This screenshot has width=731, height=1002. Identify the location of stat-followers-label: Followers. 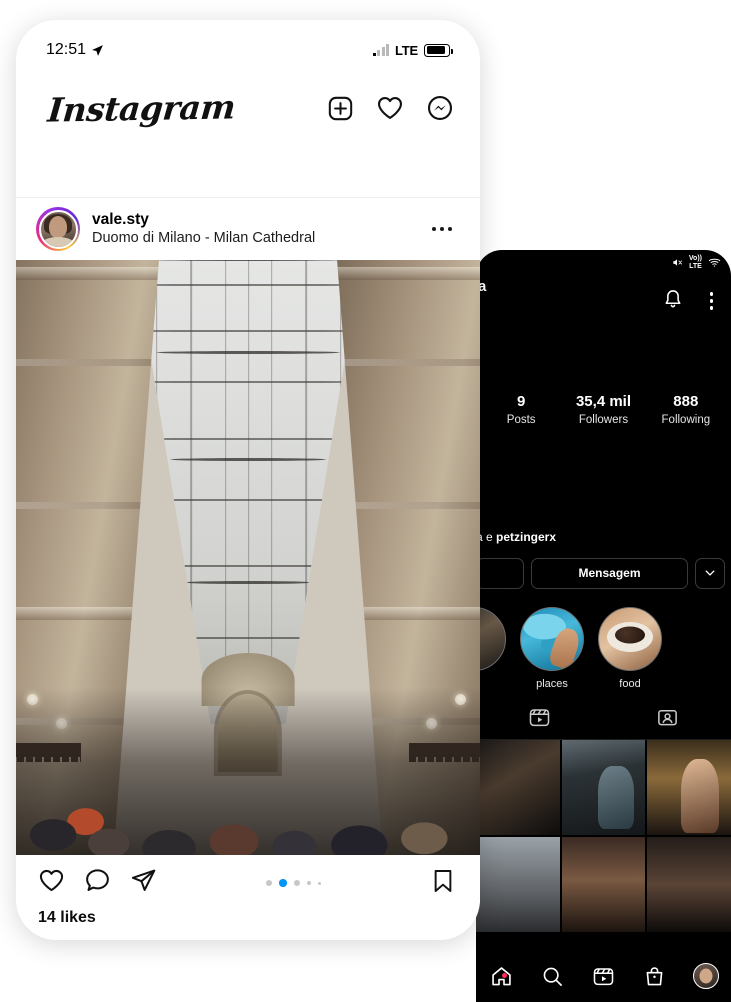
(603, 420).